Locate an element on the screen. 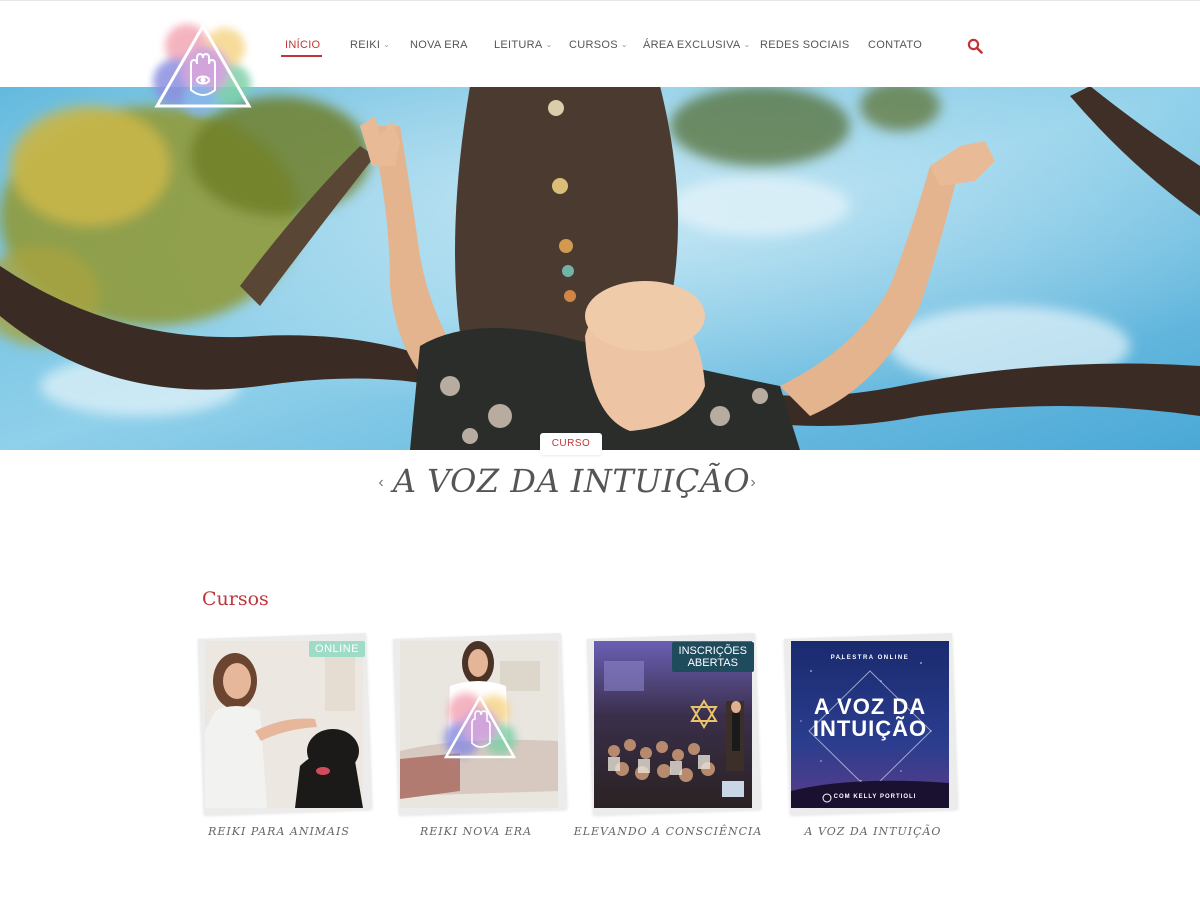 This screenshot has height=900, width=1200. courses-section-title: Cursos is located at coordinates (235, 599).